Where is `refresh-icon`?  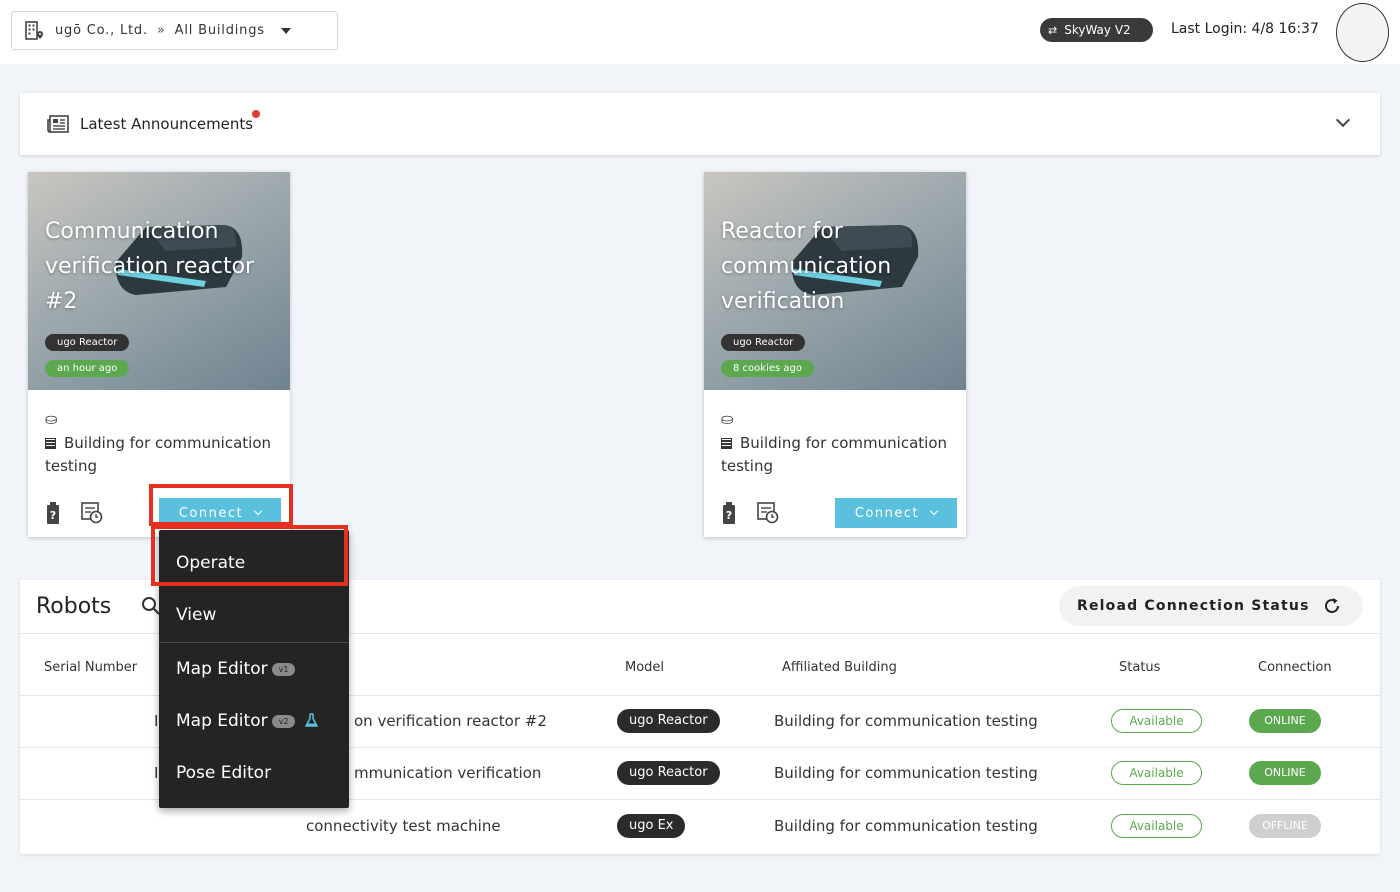 refresh-icon is located at coordinates (1331, 605).